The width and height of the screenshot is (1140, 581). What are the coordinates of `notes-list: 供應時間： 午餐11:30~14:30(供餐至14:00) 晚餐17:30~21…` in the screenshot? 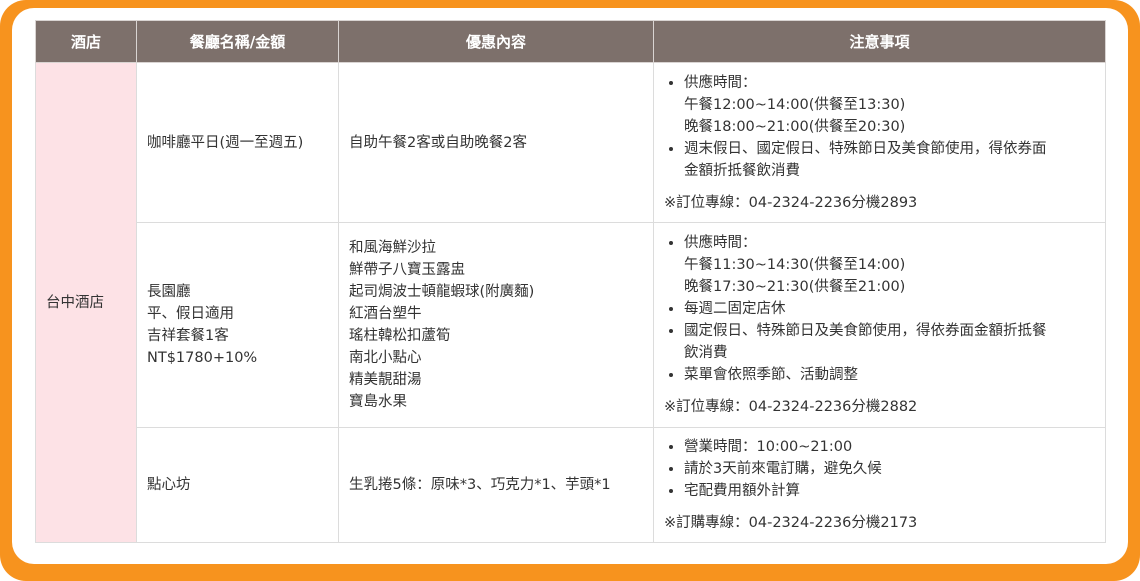 It's located at (879, 309).